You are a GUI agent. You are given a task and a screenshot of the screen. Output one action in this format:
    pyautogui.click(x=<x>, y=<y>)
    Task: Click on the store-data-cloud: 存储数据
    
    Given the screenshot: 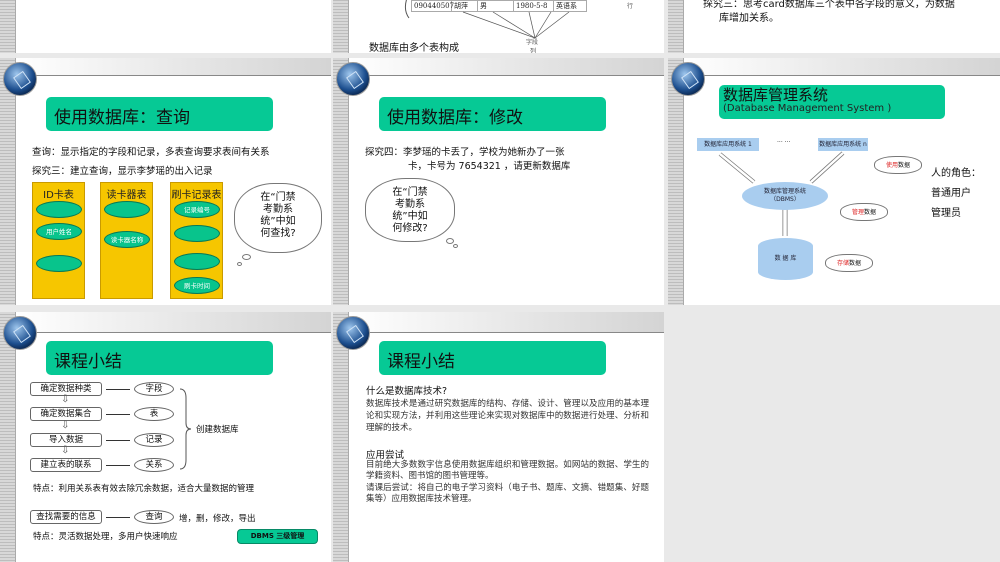 What is the action you would take?
    pyautogui.click(x=849, y=263)
    